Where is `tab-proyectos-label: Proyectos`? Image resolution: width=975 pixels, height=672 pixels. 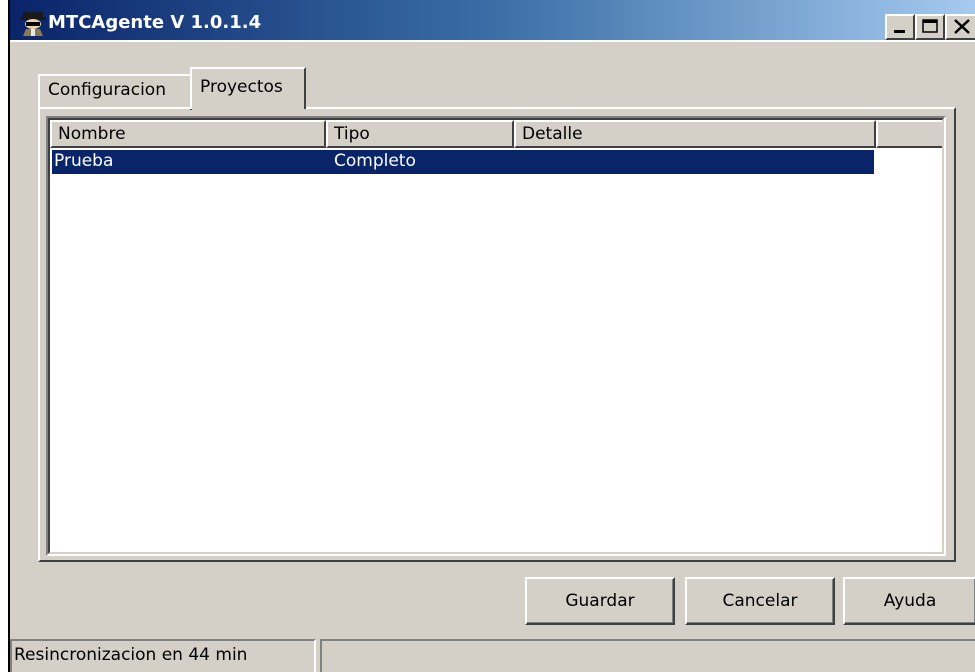 tab-proyectos-label: Proyectos is located at coordinates (241, 87).